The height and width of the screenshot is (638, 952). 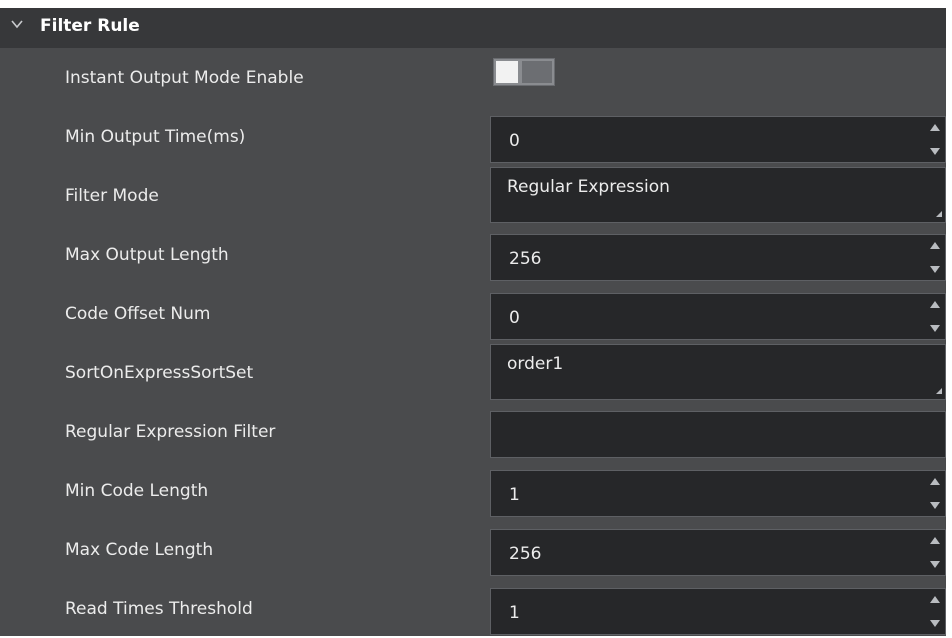 I want to click on min-output-time-value: 0, so click(x=514, y=141).